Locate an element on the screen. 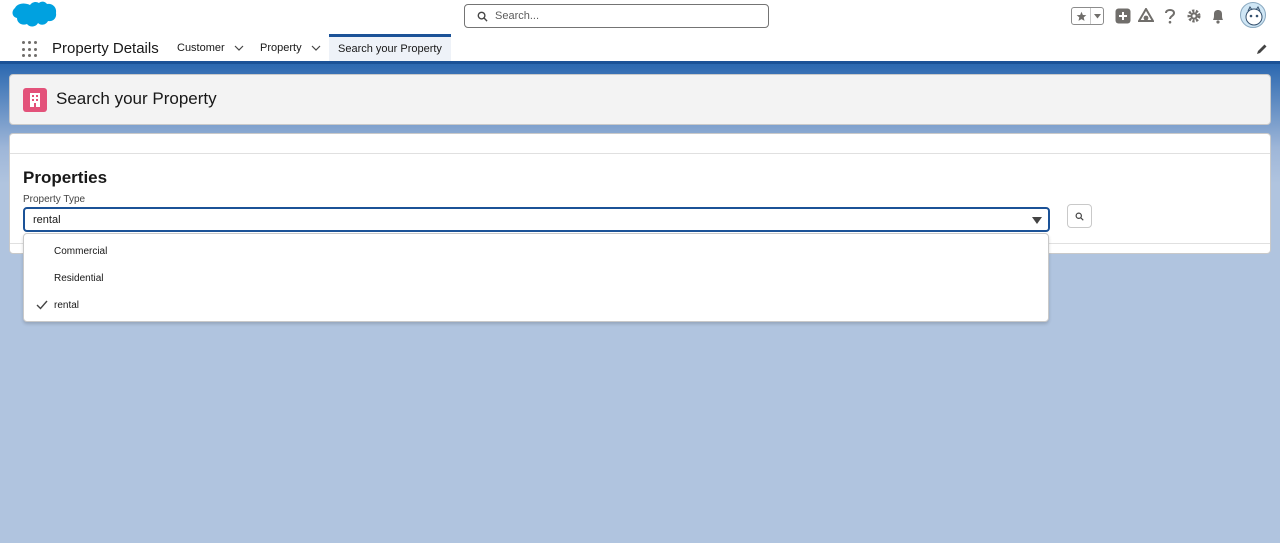 Image resolution: width=1280 pixels, height=543 pixels. option-commercial: Commercial is located at coordinates (536, 251).